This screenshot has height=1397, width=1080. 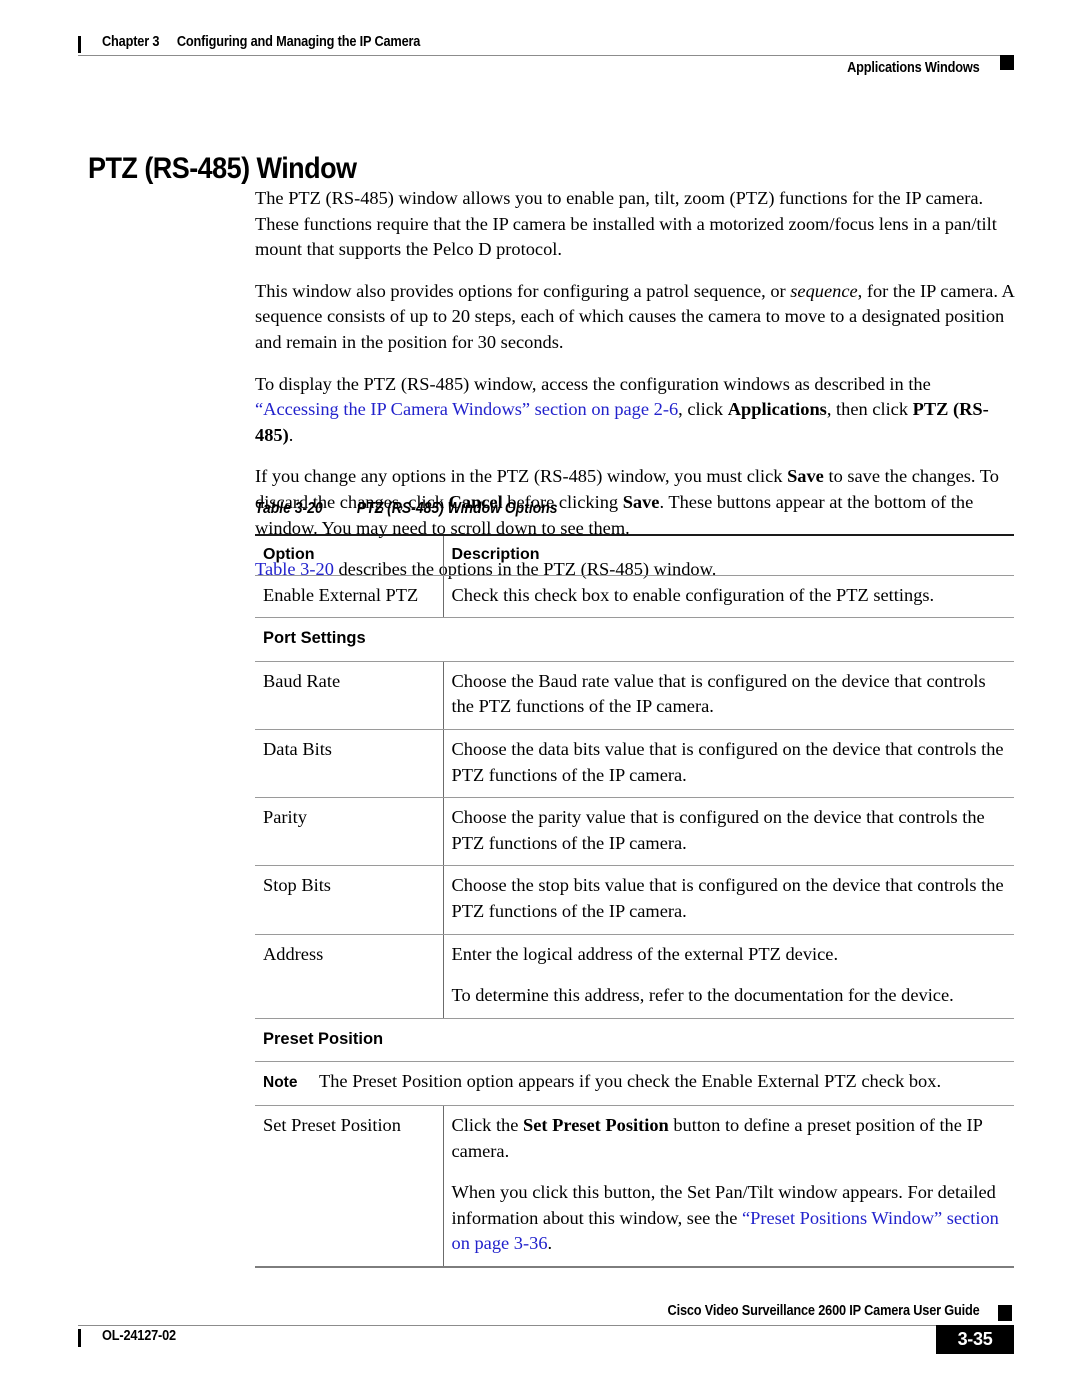 What do you see at coordinates (222, 169) in the screenshot?
I see `page-title: PTZ (RS-485) Window` at bounding box center [222, 169].